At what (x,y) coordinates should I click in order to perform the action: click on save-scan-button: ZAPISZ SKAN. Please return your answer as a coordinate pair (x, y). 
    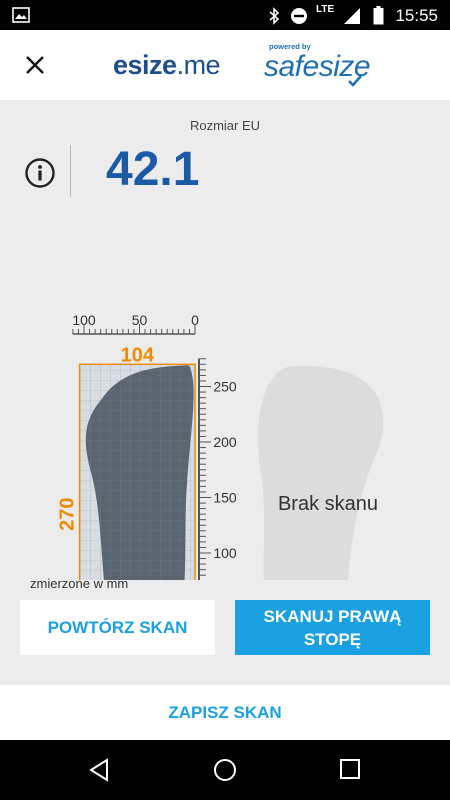
    Looking at the image, I should click on (225, 712).